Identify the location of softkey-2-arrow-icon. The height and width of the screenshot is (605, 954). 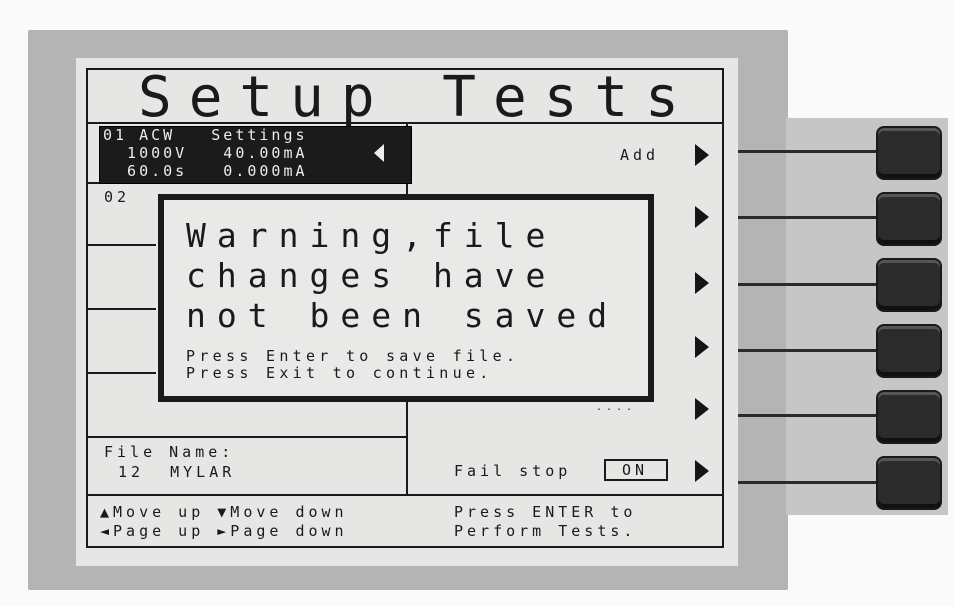
(702, 217).